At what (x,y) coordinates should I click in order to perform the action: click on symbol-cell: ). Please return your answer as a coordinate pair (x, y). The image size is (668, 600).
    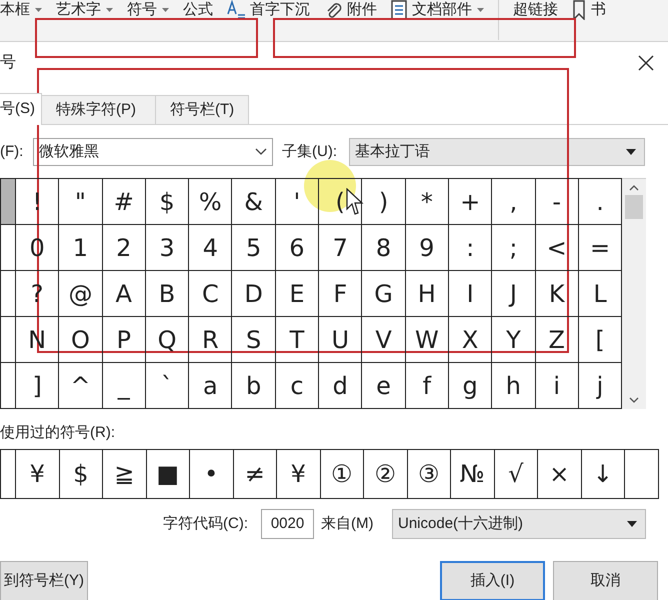
    Looking at the image, I should click on (384, 202).